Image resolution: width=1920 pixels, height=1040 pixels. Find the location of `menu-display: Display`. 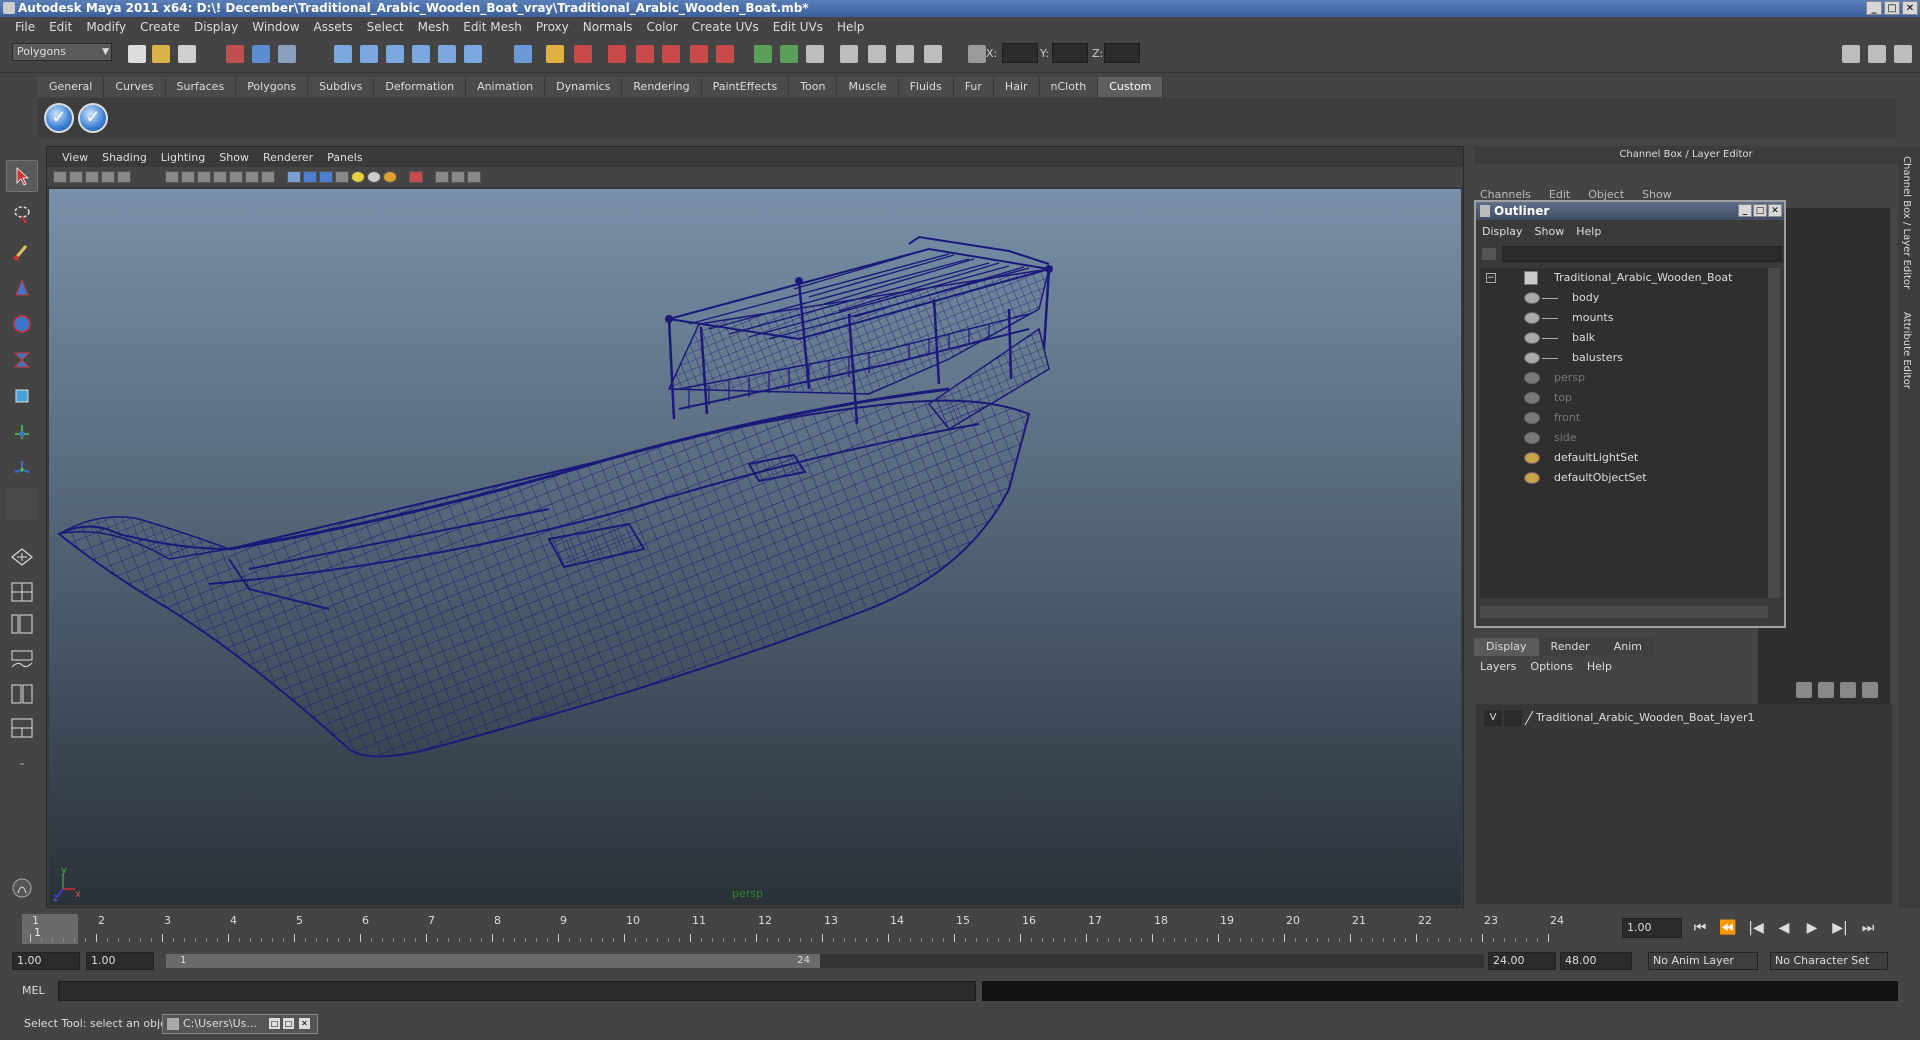

menu-display: Display is located at coordinates (216, 27).